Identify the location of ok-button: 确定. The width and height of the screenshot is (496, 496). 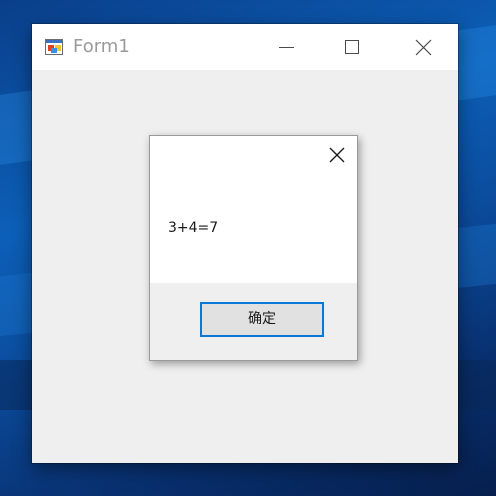
(262, 319).